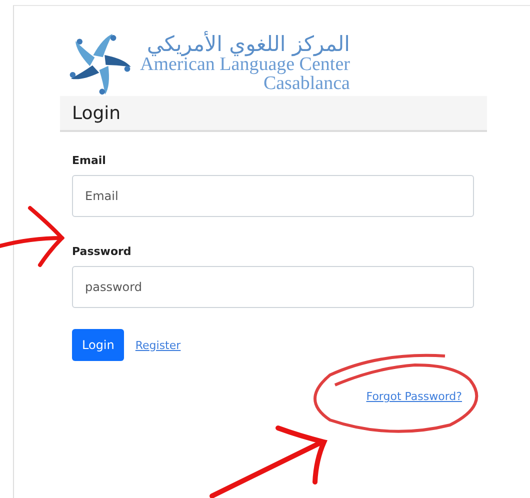 The width and height of the screenshot is (530, 498). What do you see at coordinates (98, 345) in the screenshot?
I see `login-button: Login` at bounding box center [98, 345].